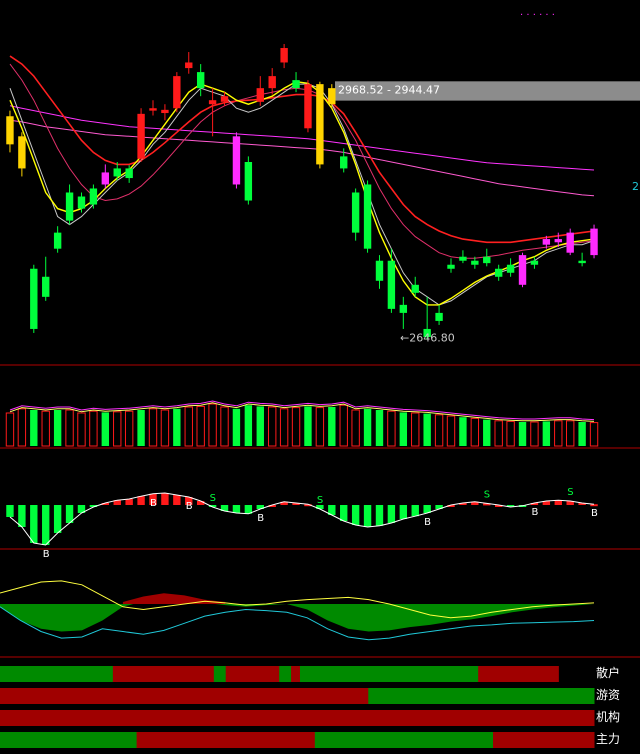 The width and height of the screenshot is (640, 754). I want to click on right-edge-mark: 2, so click(635, 186).